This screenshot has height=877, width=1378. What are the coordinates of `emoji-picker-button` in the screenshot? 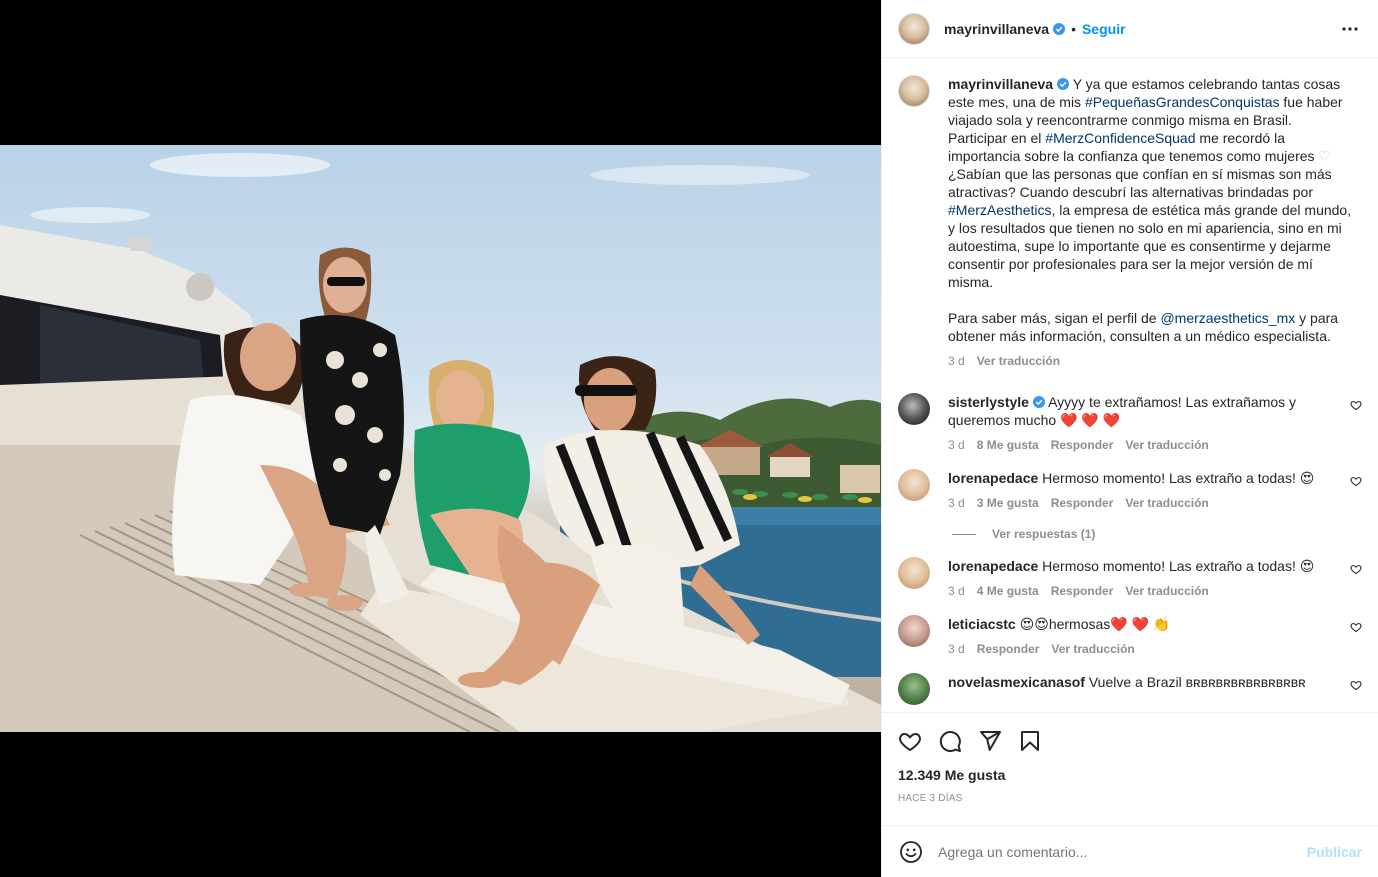 It's located at (911, 852).